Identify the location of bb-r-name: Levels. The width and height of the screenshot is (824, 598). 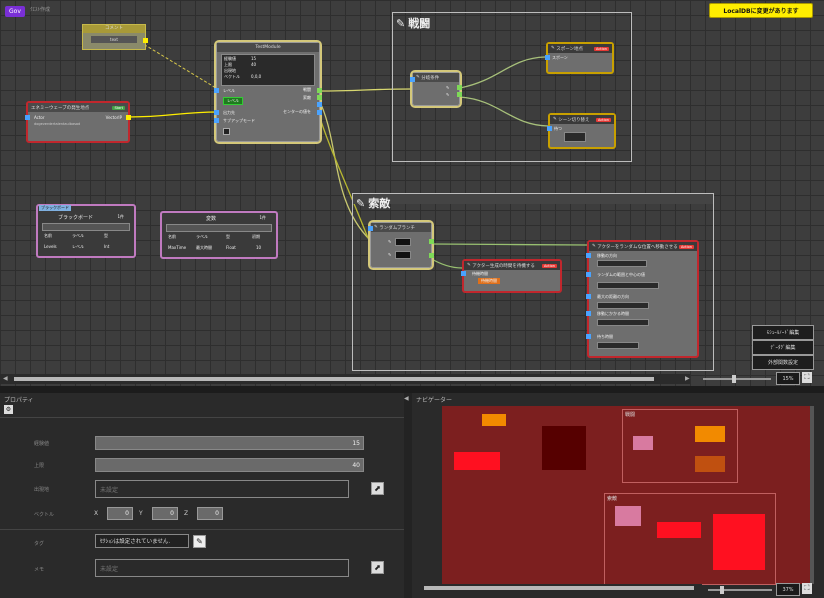
(50, 246).